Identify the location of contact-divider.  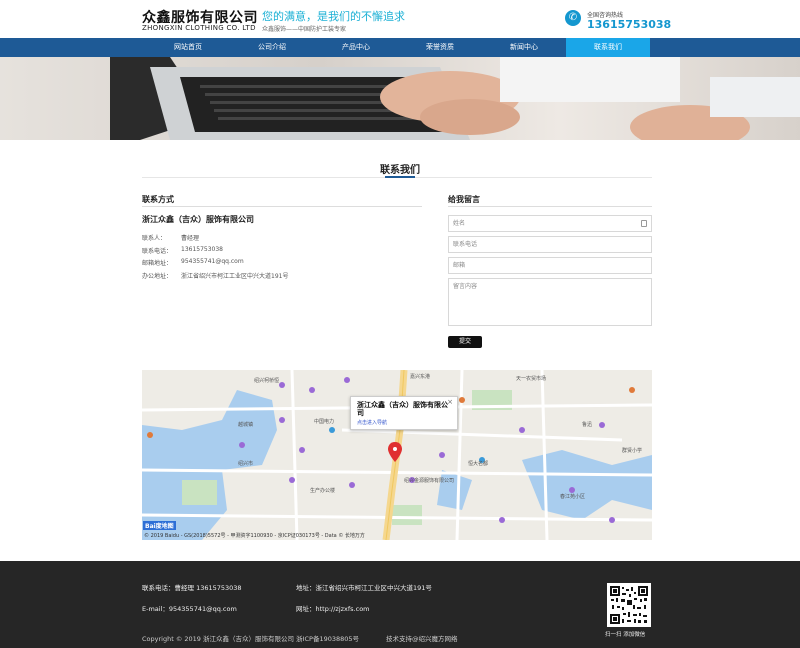
(282, 206).